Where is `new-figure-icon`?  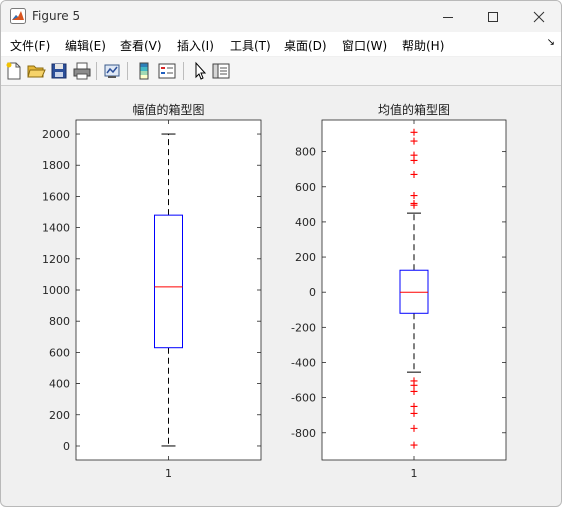
new-figure-icon is located at coordinates (14, 71).